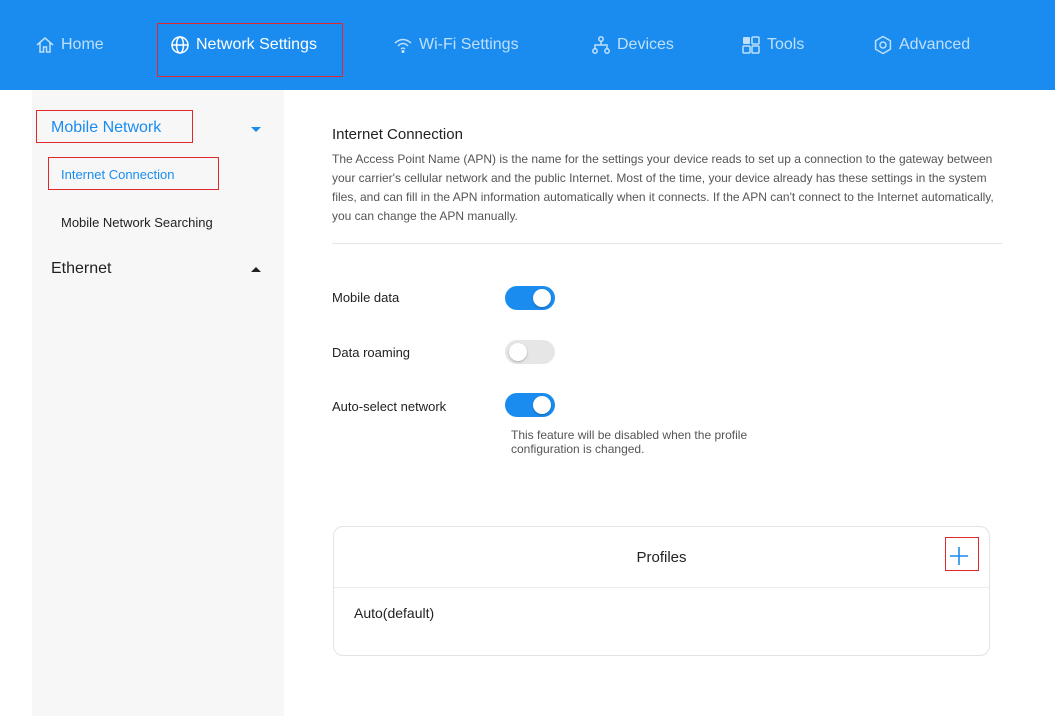 Image resolution: width=1055 pixels, height=716 pixels. I want to click on devices-icon, so click(601, 45).